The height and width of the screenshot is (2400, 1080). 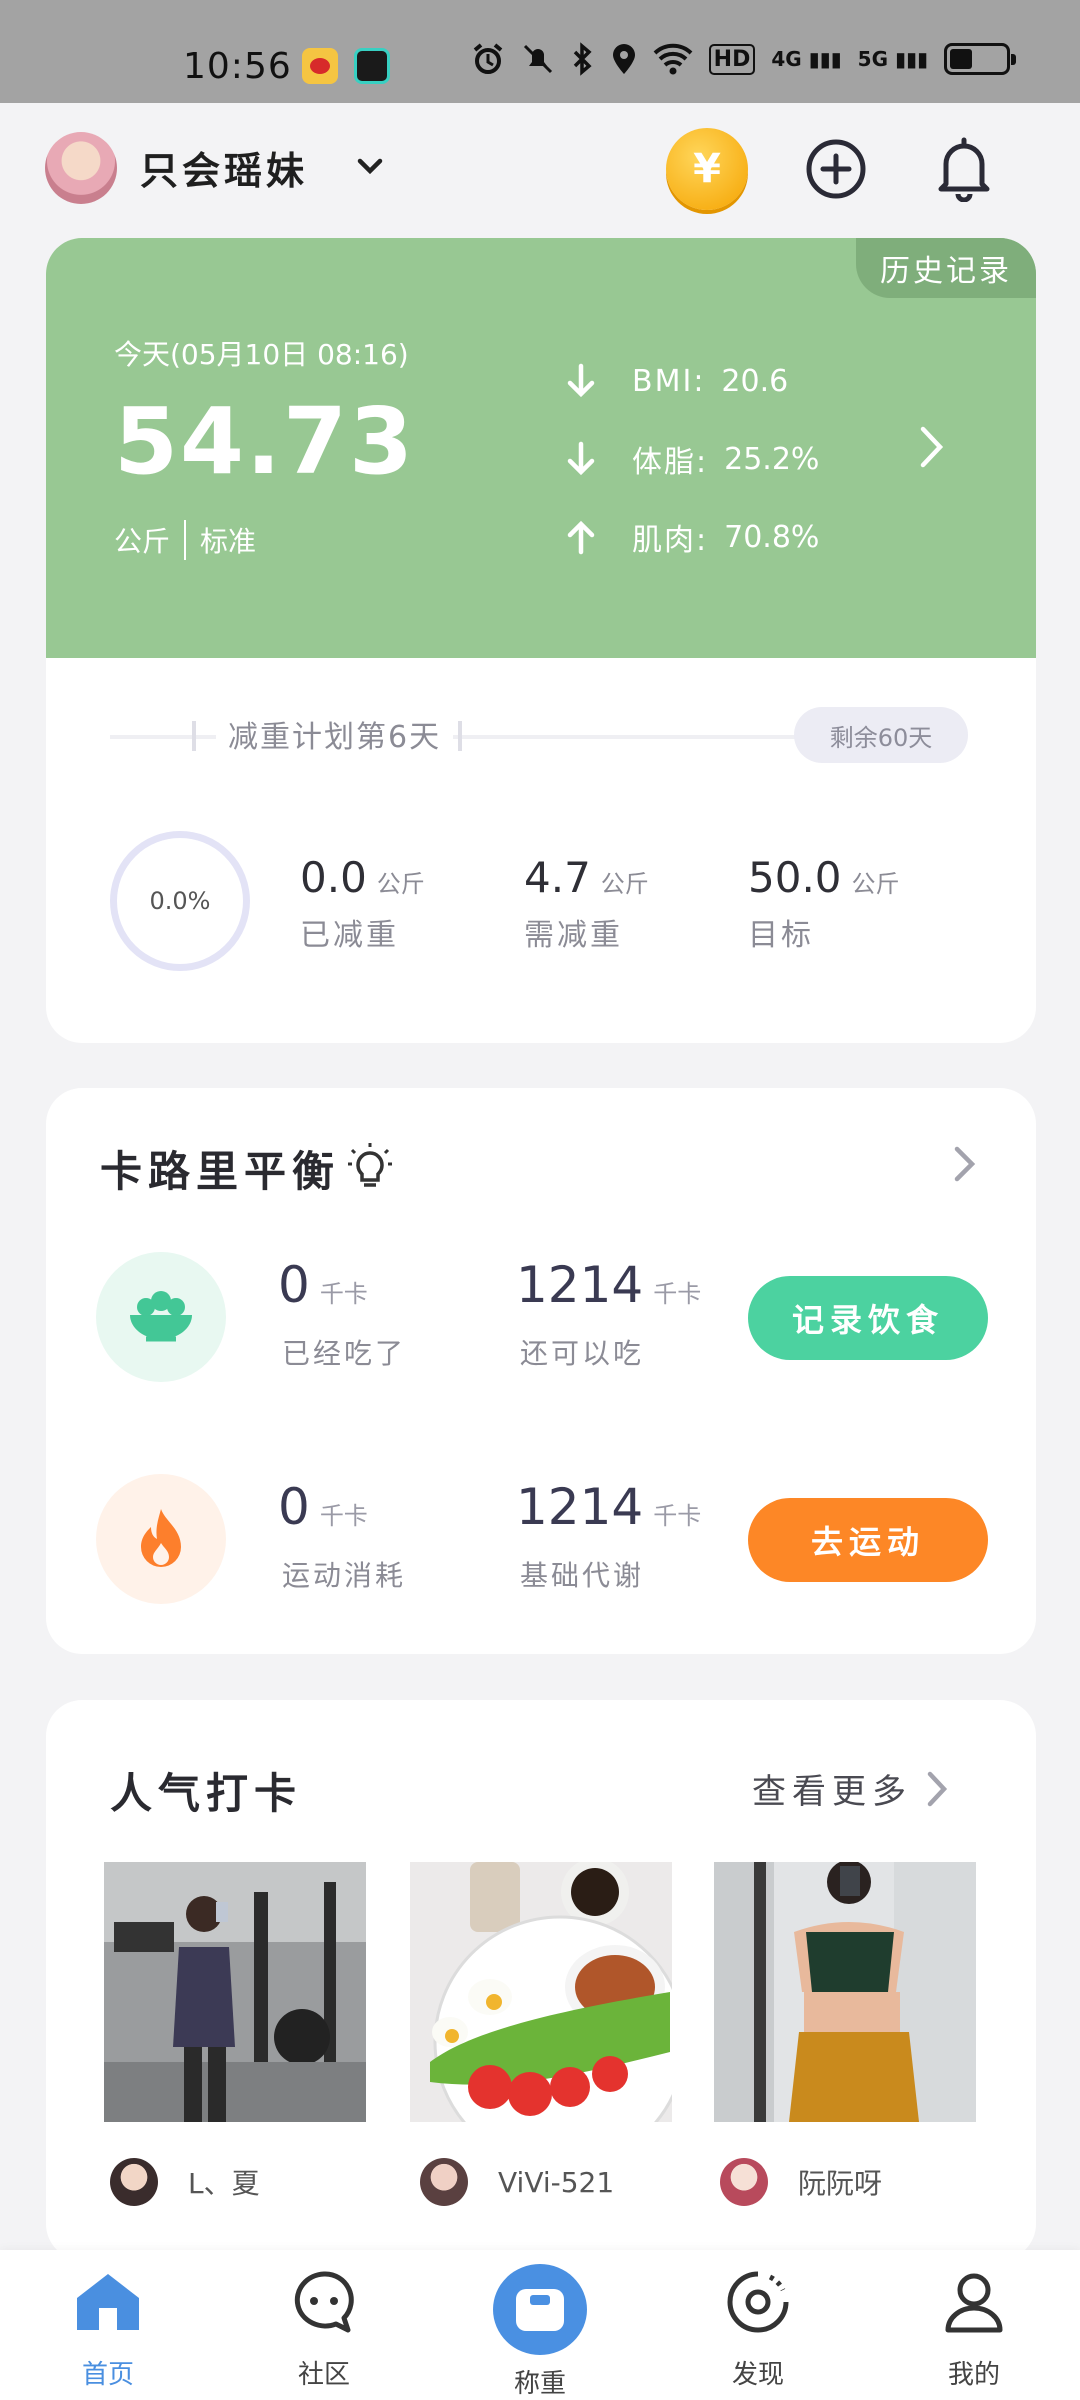 I want to click on status-bar: 10:56 HD 4G ▮▮▮ 5G ▮▮▮, so click(x=540, y=51).